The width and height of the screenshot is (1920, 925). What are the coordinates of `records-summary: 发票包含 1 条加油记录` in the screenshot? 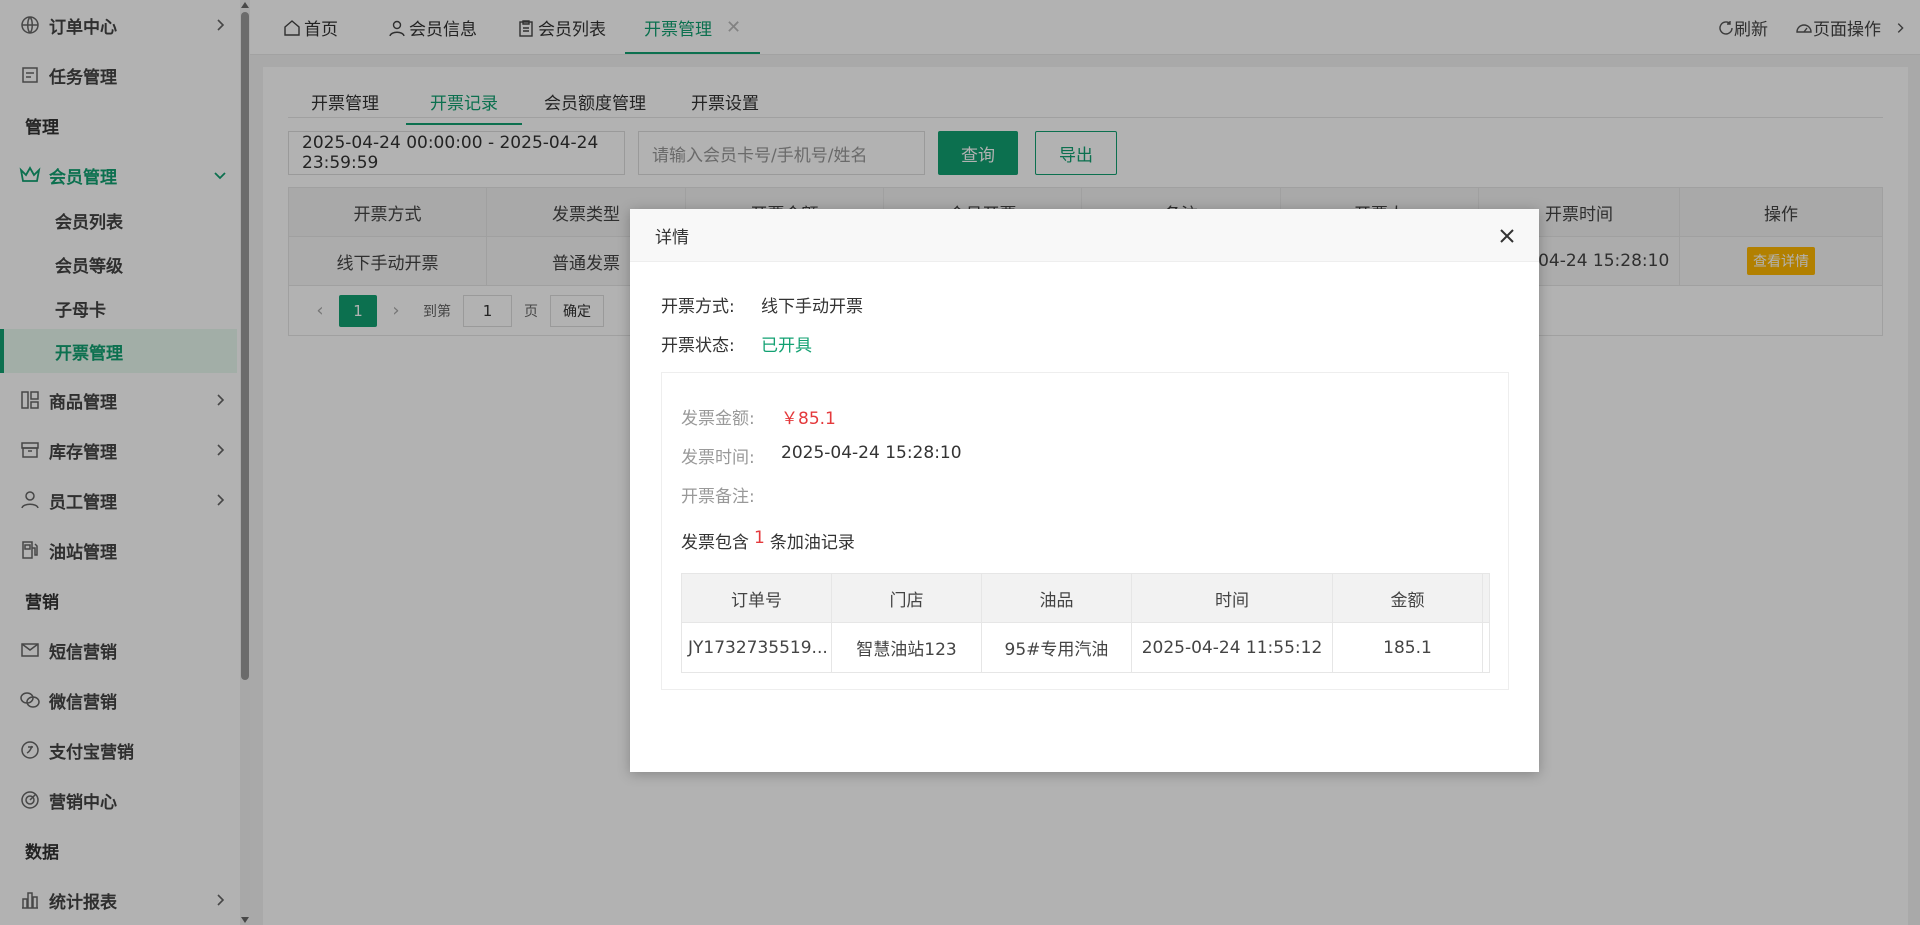 It's located at (768, 540).